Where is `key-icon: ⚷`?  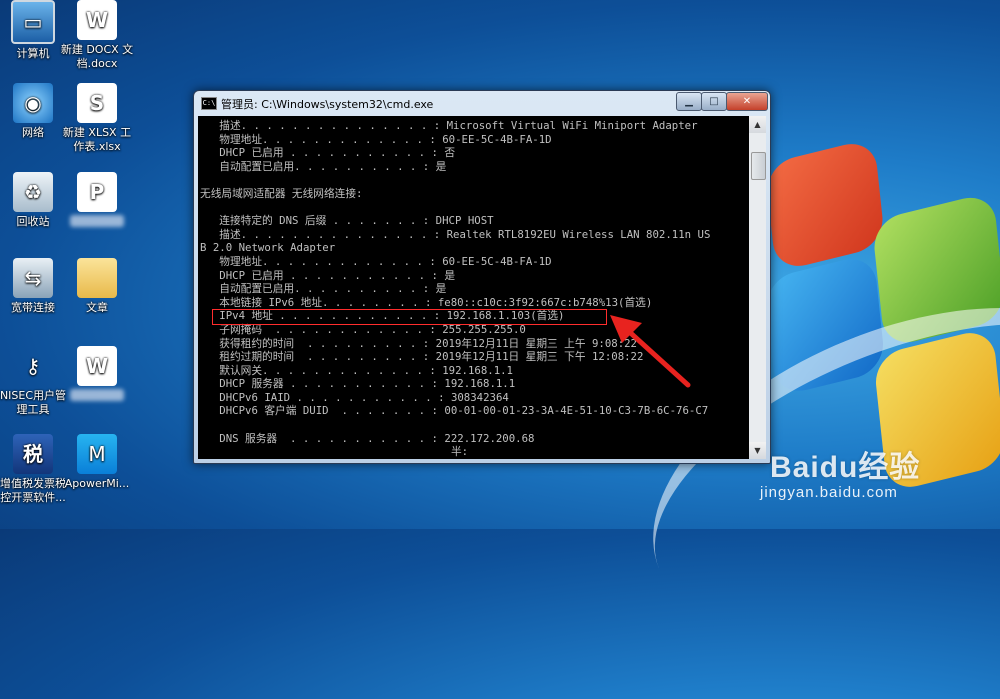 key-icon: ⚷ is located at coordinates (33, 366).